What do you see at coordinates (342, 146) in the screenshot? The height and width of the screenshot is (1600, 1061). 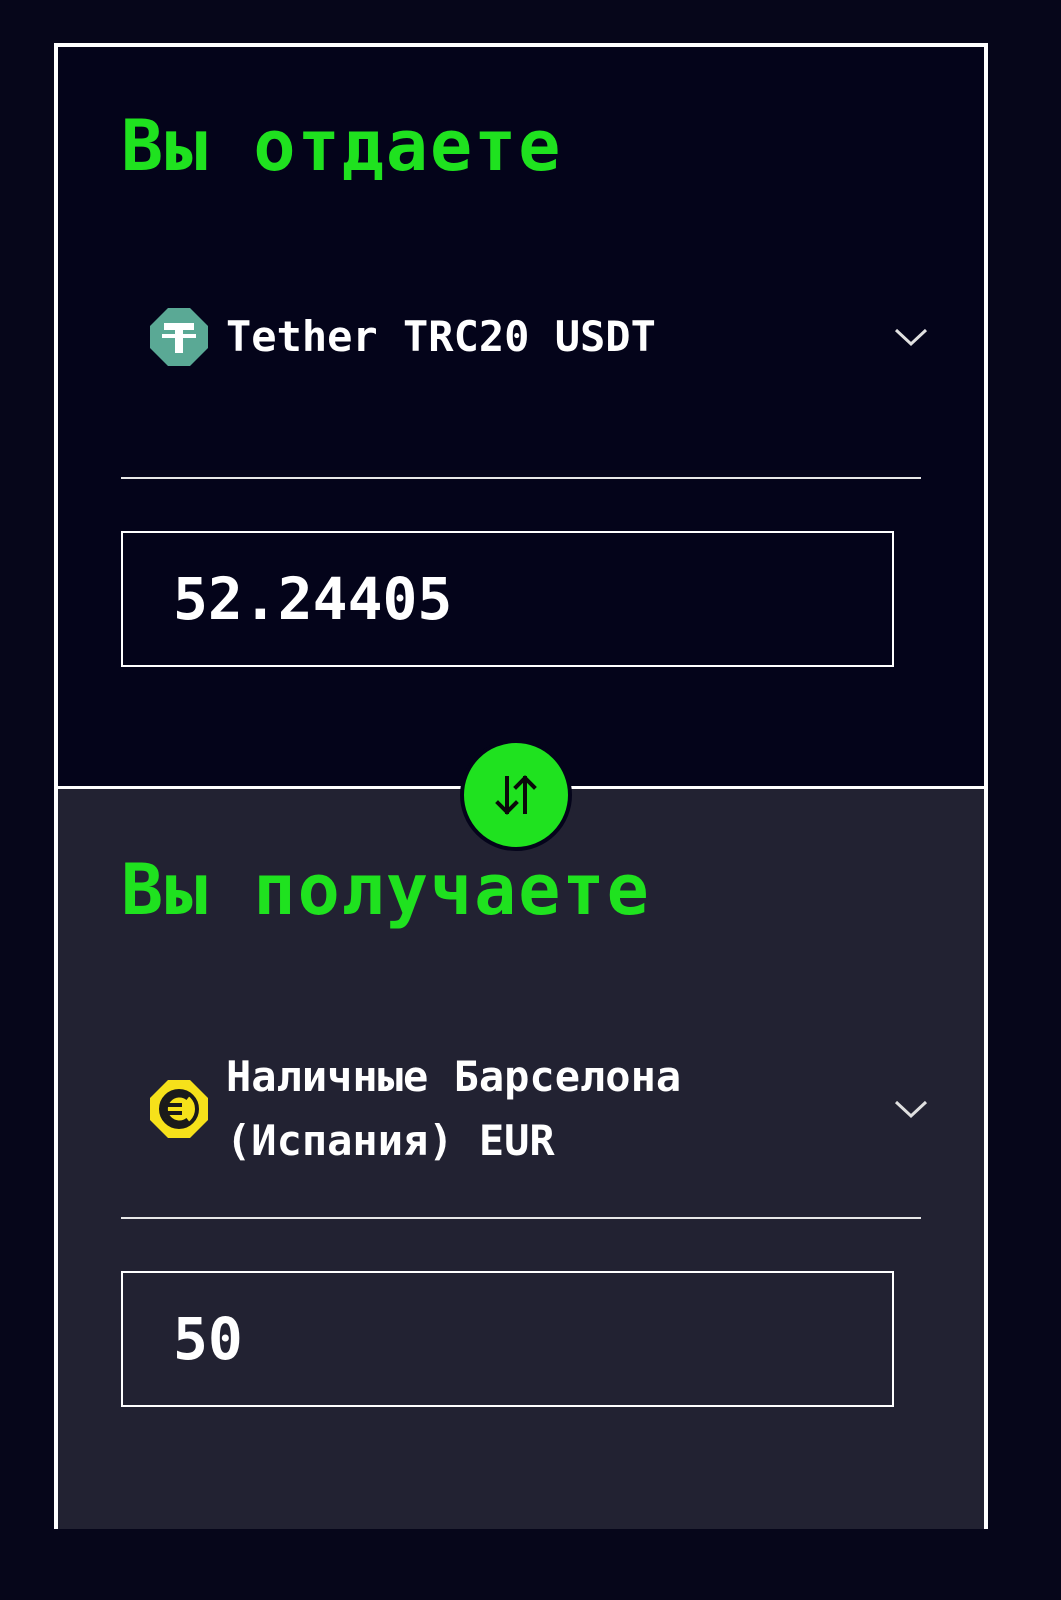 I see `give-title: Вы отдаете` at bounding box center [342, 146].